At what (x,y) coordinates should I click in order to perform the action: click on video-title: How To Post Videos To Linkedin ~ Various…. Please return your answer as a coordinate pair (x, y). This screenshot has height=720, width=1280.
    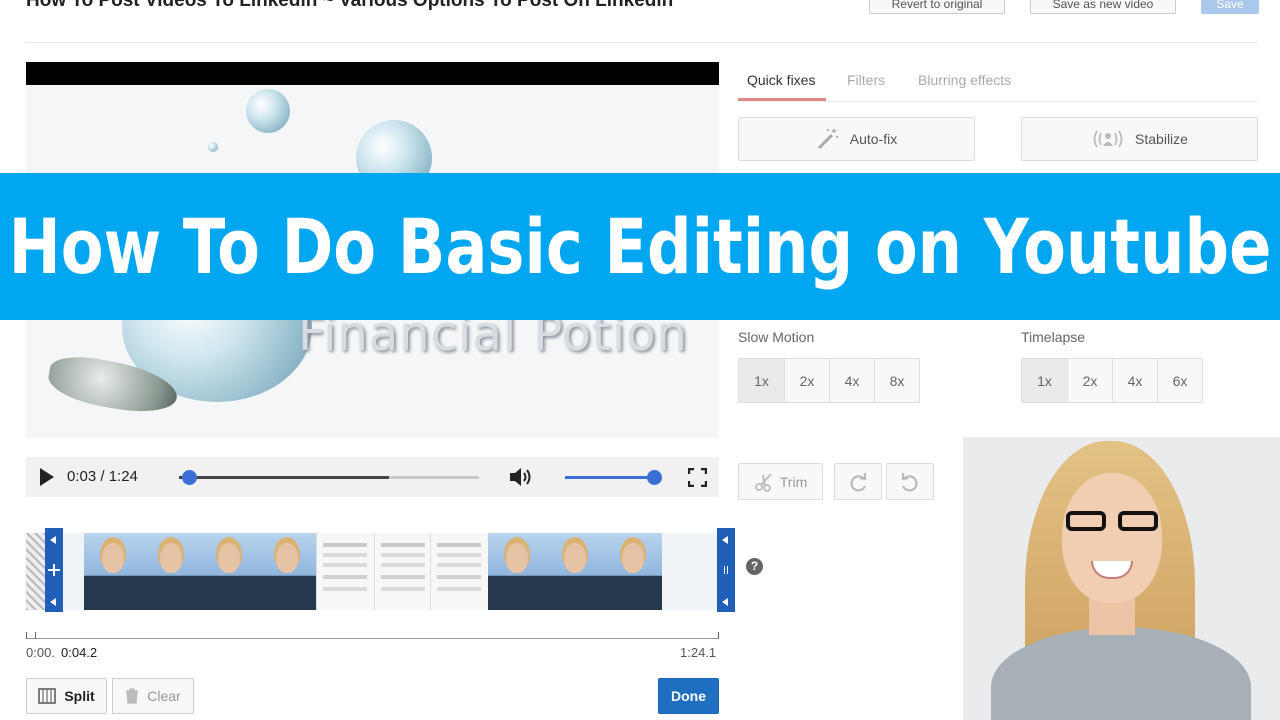
    Looking at the image, I should click on (350, 5).